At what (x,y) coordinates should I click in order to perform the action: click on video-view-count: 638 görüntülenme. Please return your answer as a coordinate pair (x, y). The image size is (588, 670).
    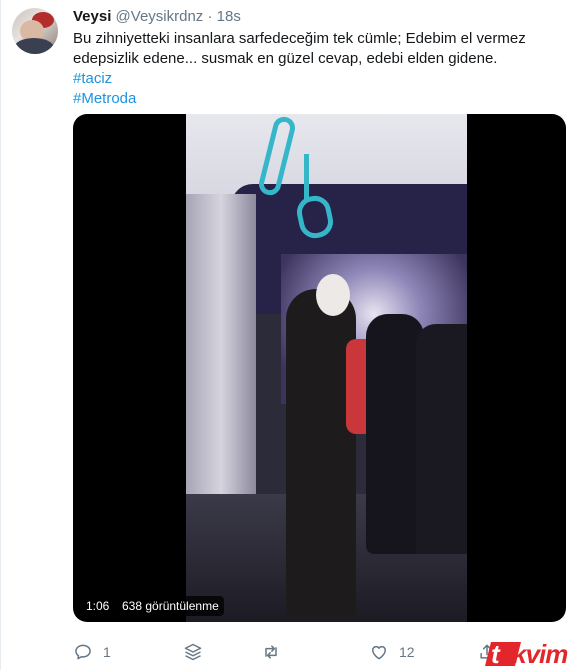
    Looking at the image, I should click on (170, 606).